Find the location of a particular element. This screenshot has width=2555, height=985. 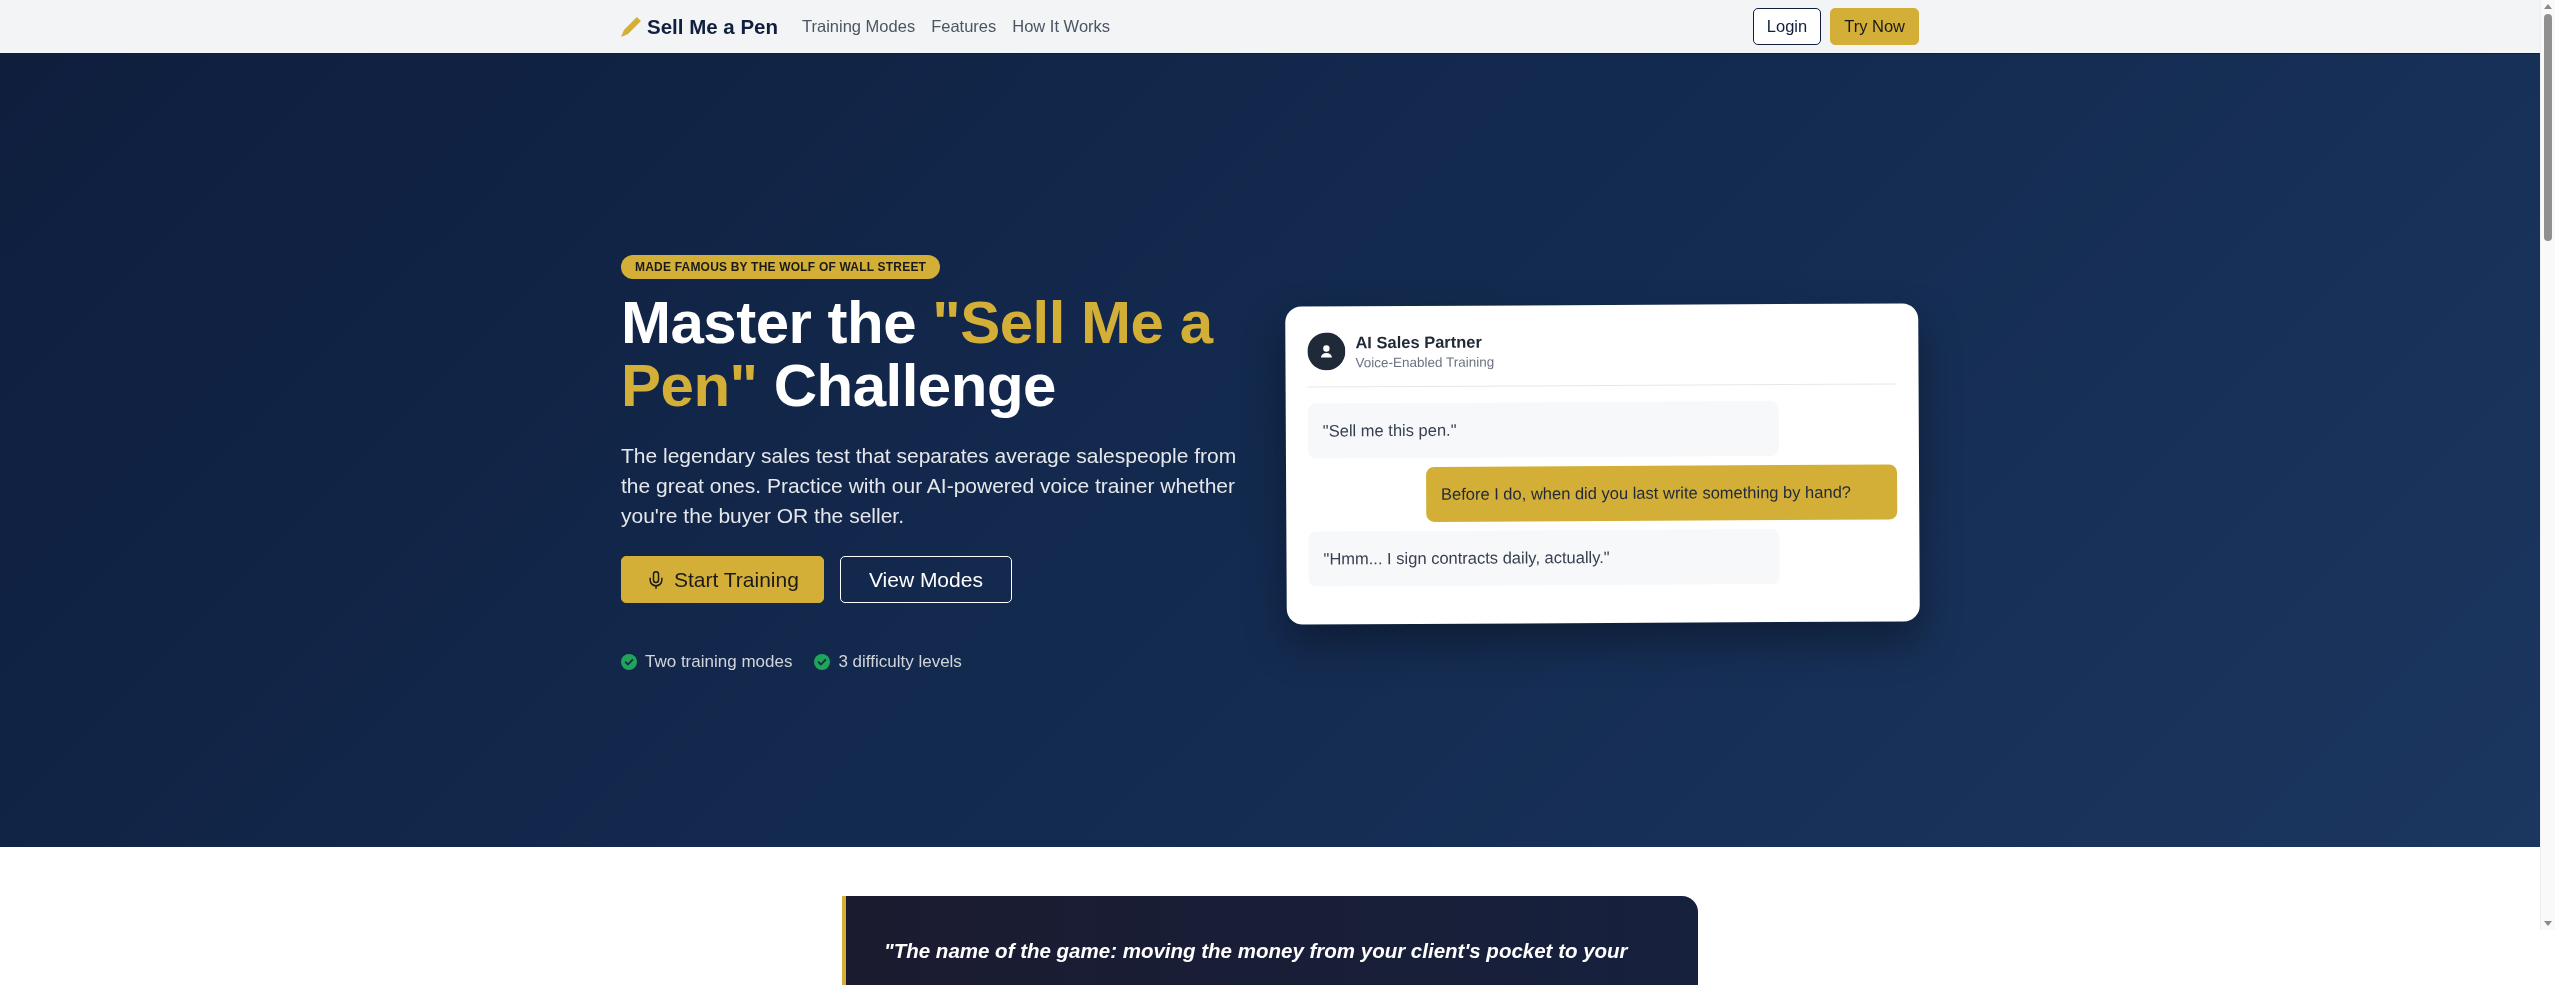

pen-icon is located at coordinates (631, 26).